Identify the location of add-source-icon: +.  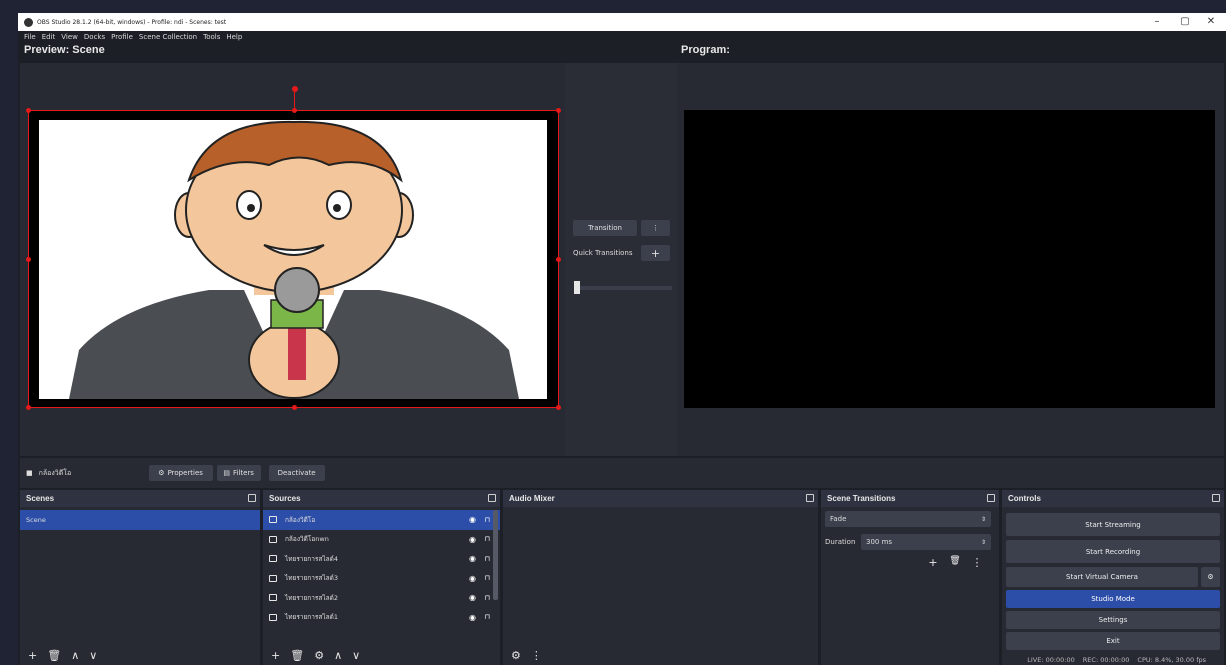
(275, 655).